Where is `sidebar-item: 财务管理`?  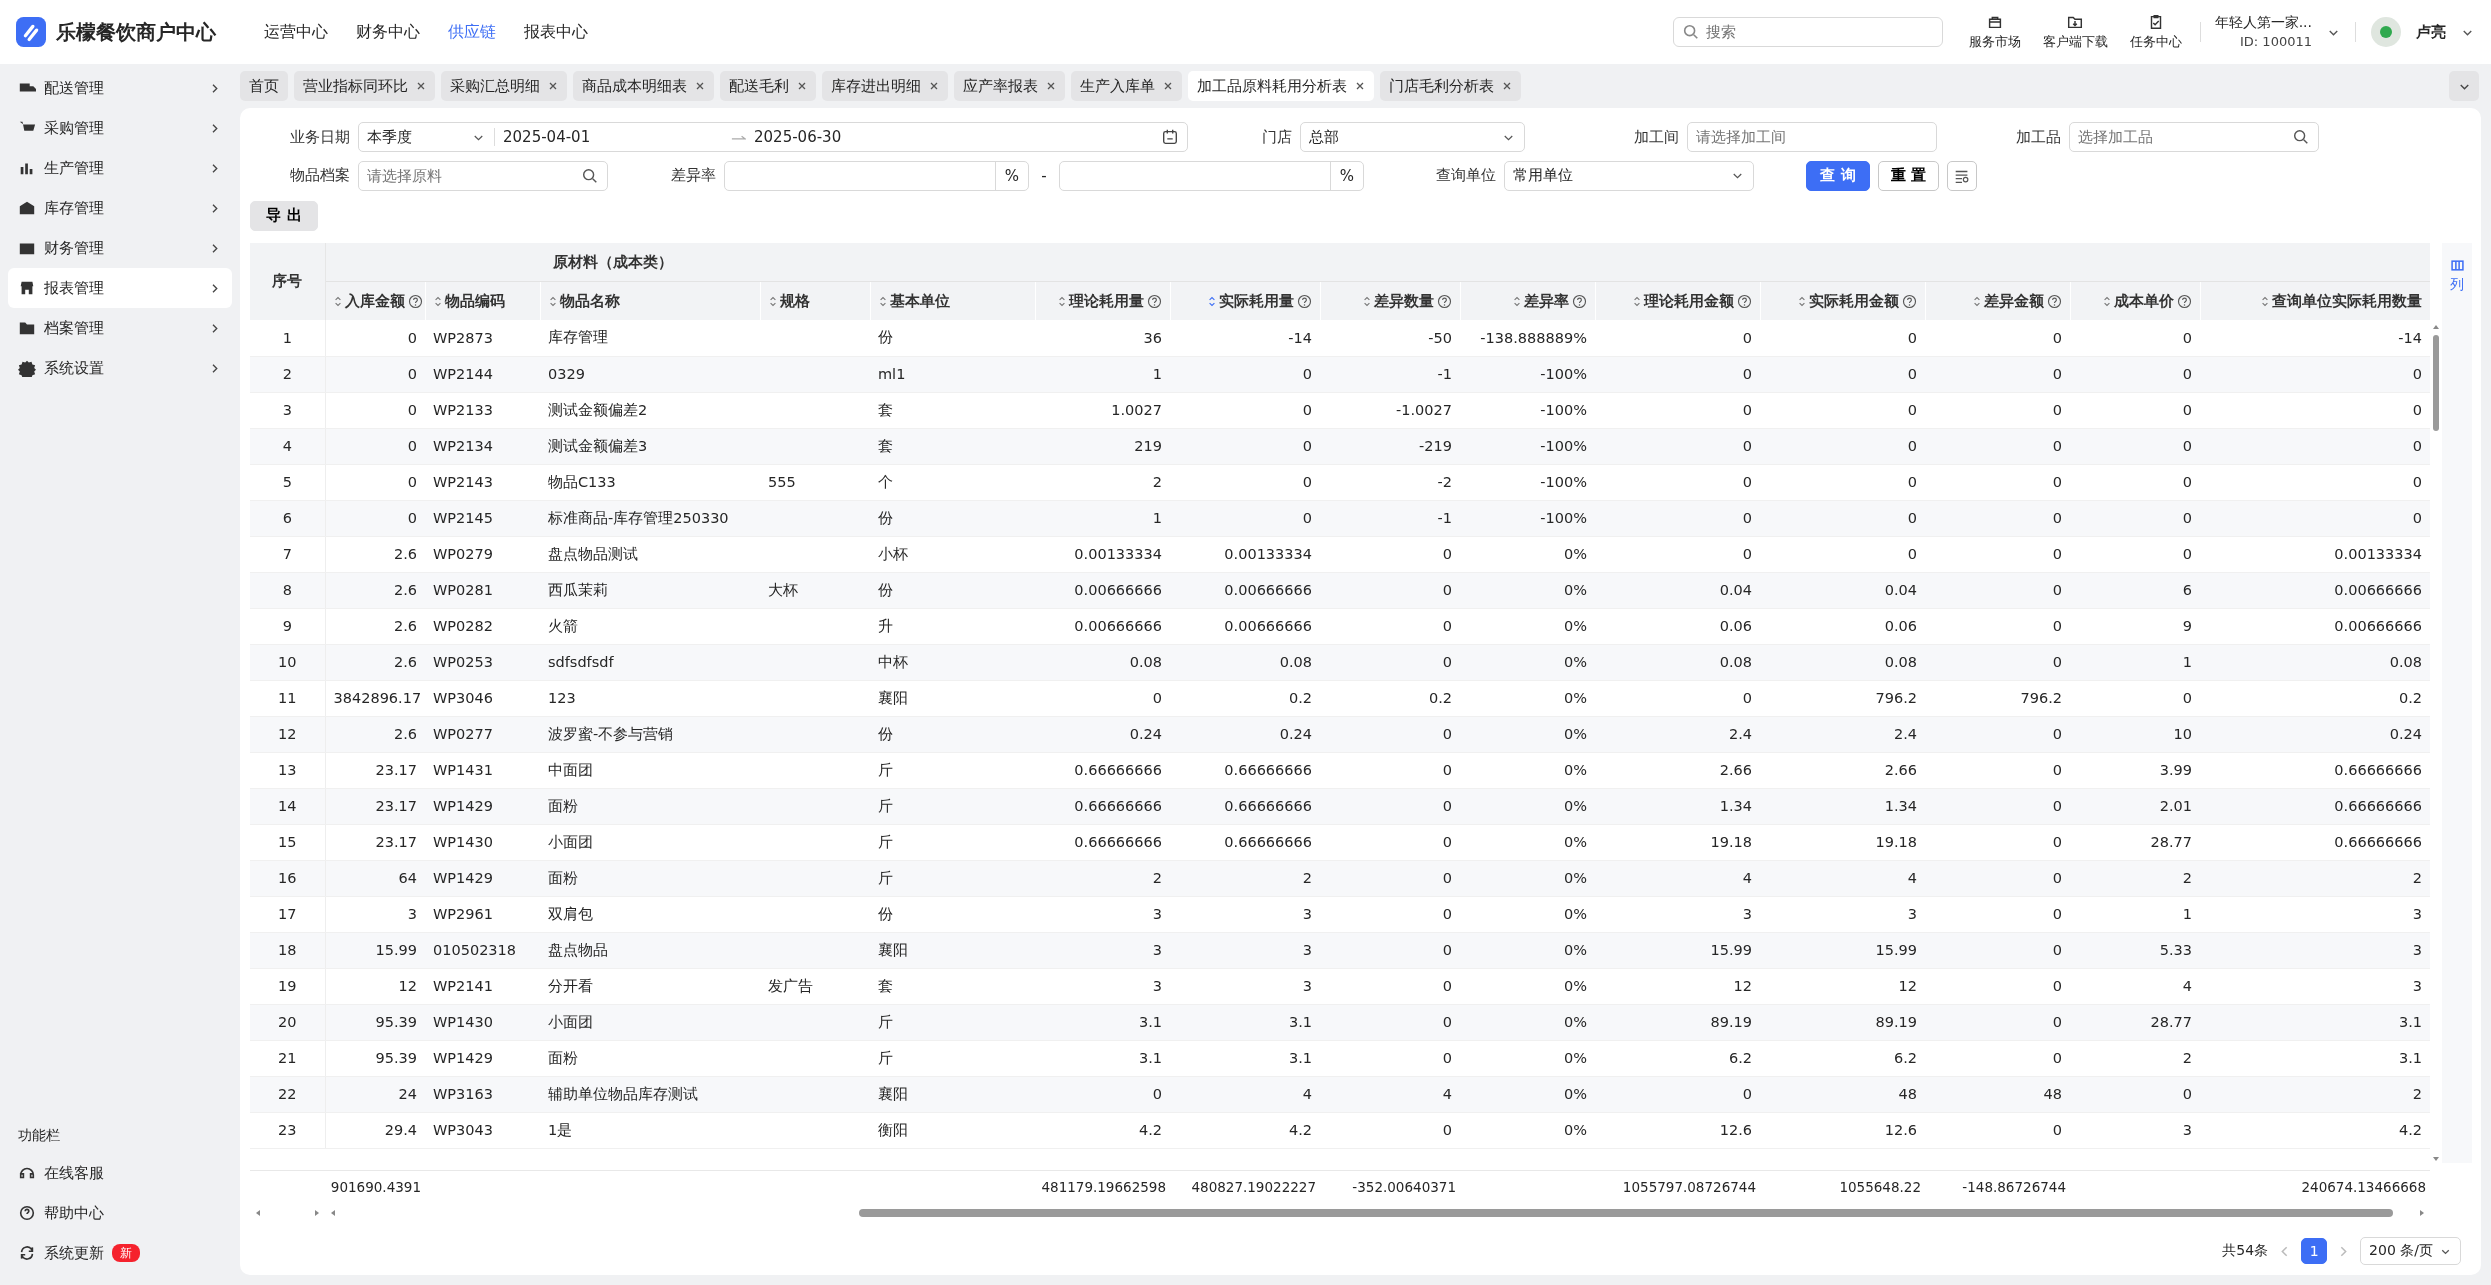 sidebar-item: 财务管理 is located at coordinates (120, 248).